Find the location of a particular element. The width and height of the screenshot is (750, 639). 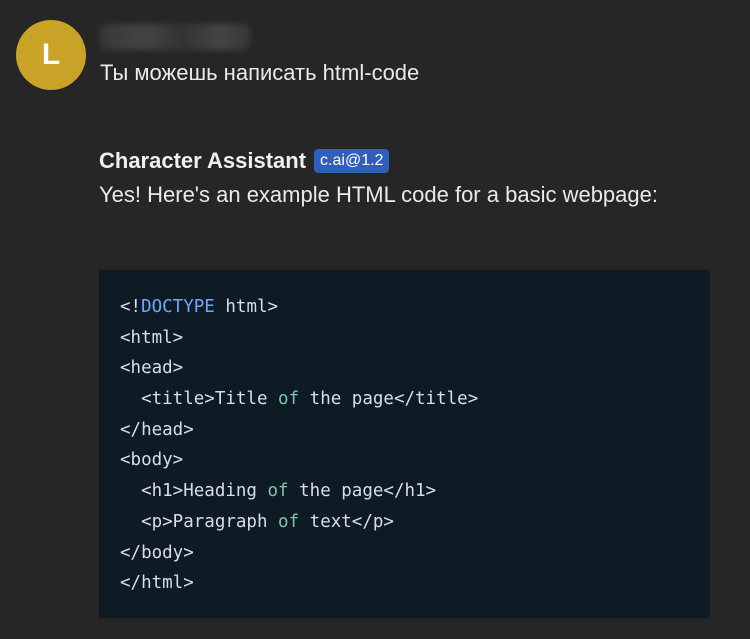

avatar-letter: L is located at coordinates (51, 54).